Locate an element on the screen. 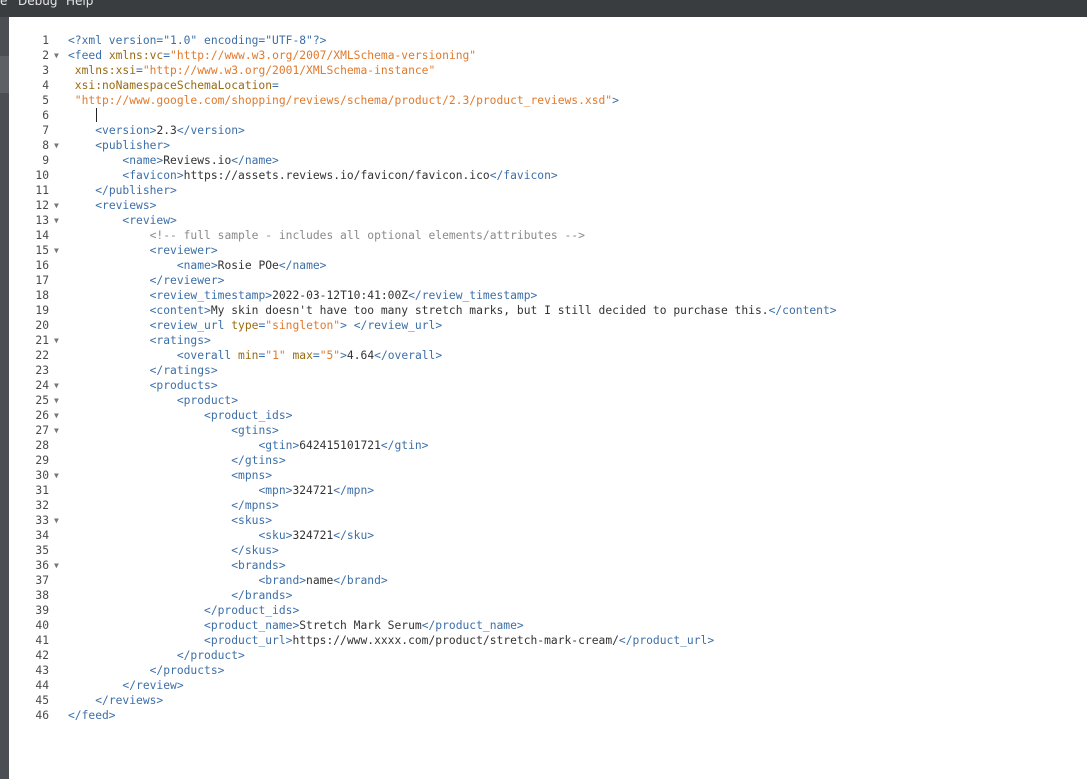 The height and width of the screenshot is (779, 1087). code-token-attr: type is located at coordinates (245, 325).